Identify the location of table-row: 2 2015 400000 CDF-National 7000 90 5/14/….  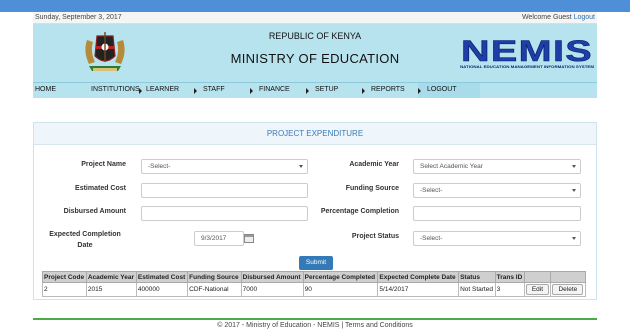
(314, 289).